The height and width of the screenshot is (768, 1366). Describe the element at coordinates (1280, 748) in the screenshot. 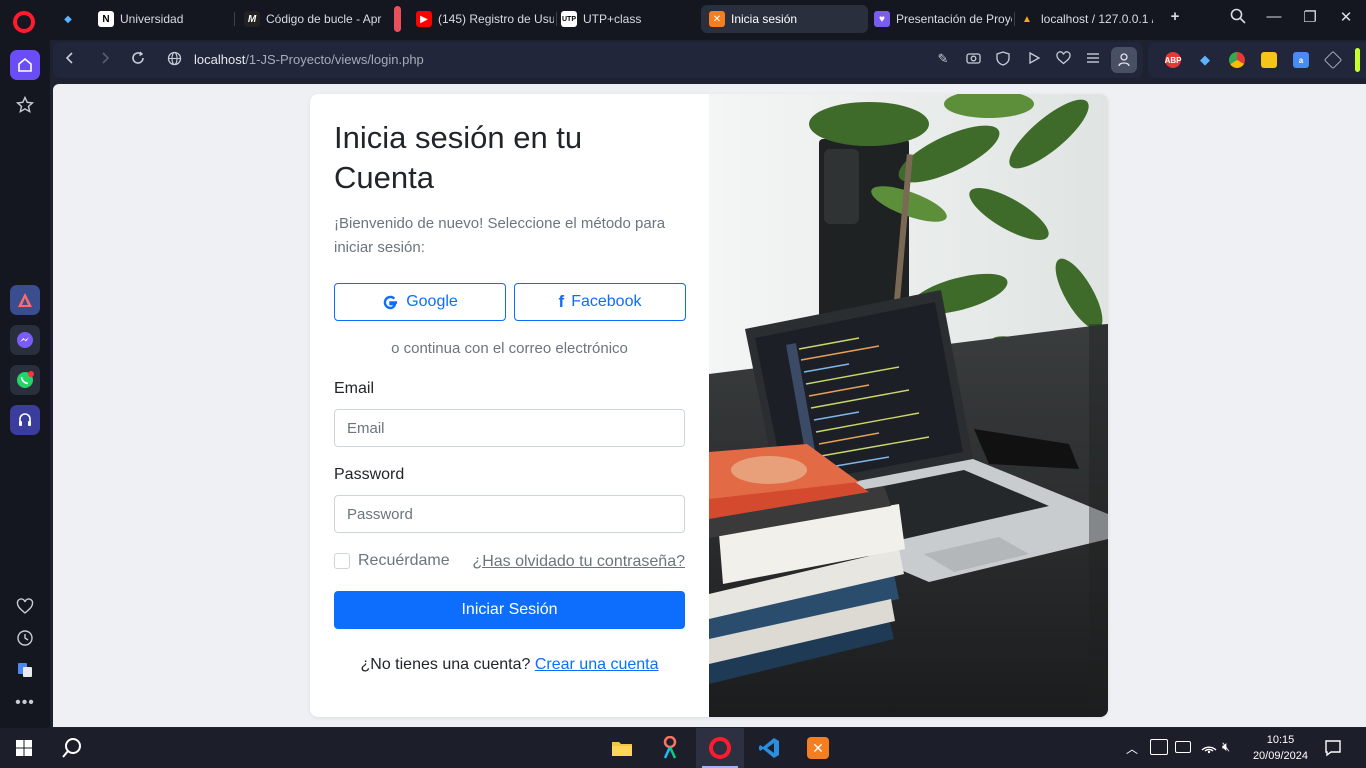

I see `system-clock: 10:15 20/09/2024` at that location.